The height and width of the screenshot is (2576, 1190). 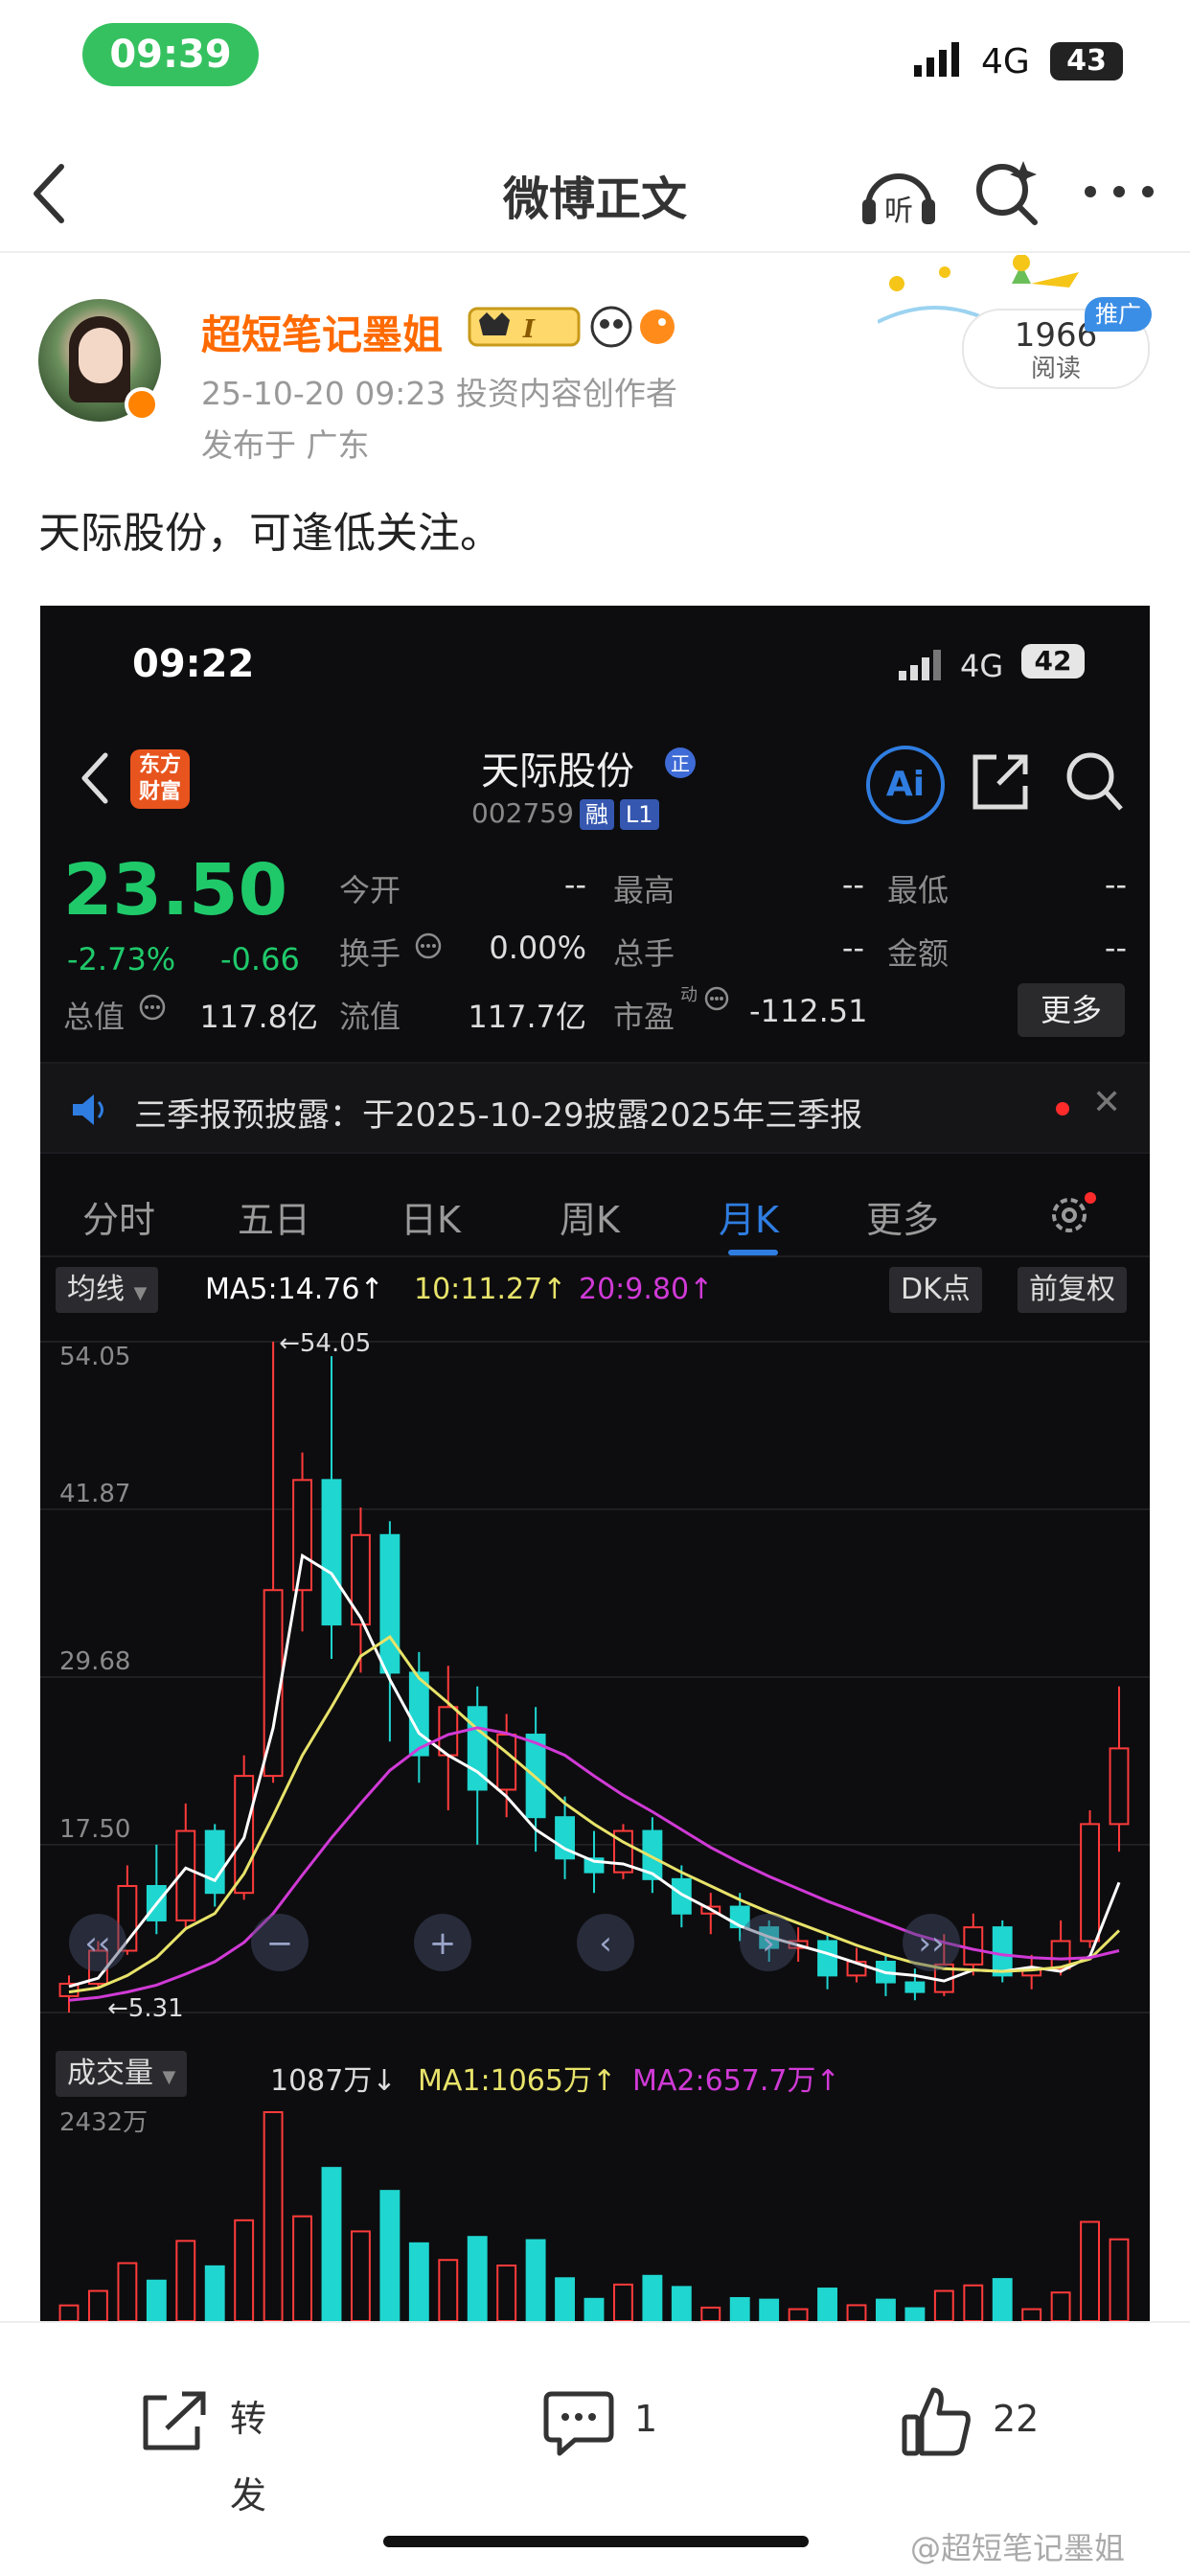 What do you see at coordinates (769, 1943) in the screenshot?
I see `chart-control-glyph: ›` at bounding box center [769, 1943].